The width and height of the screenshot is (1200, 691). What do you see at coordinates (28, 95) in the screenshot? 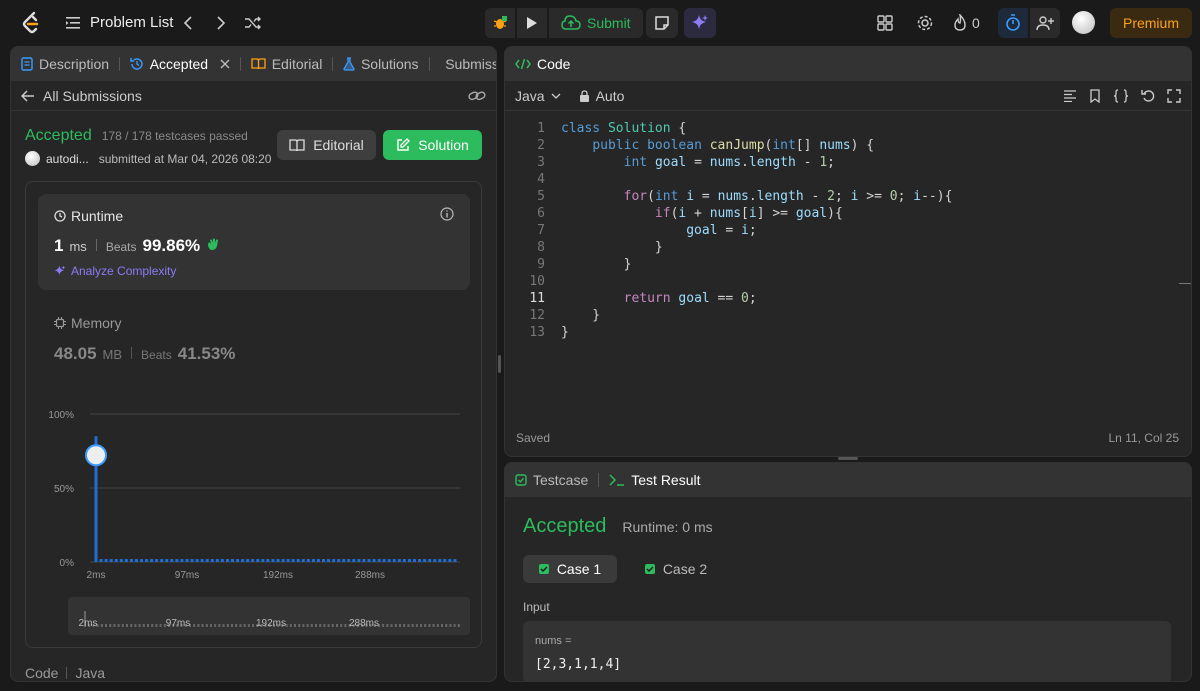
I see `arrow-left-icon` at bounding box center [28, 95].